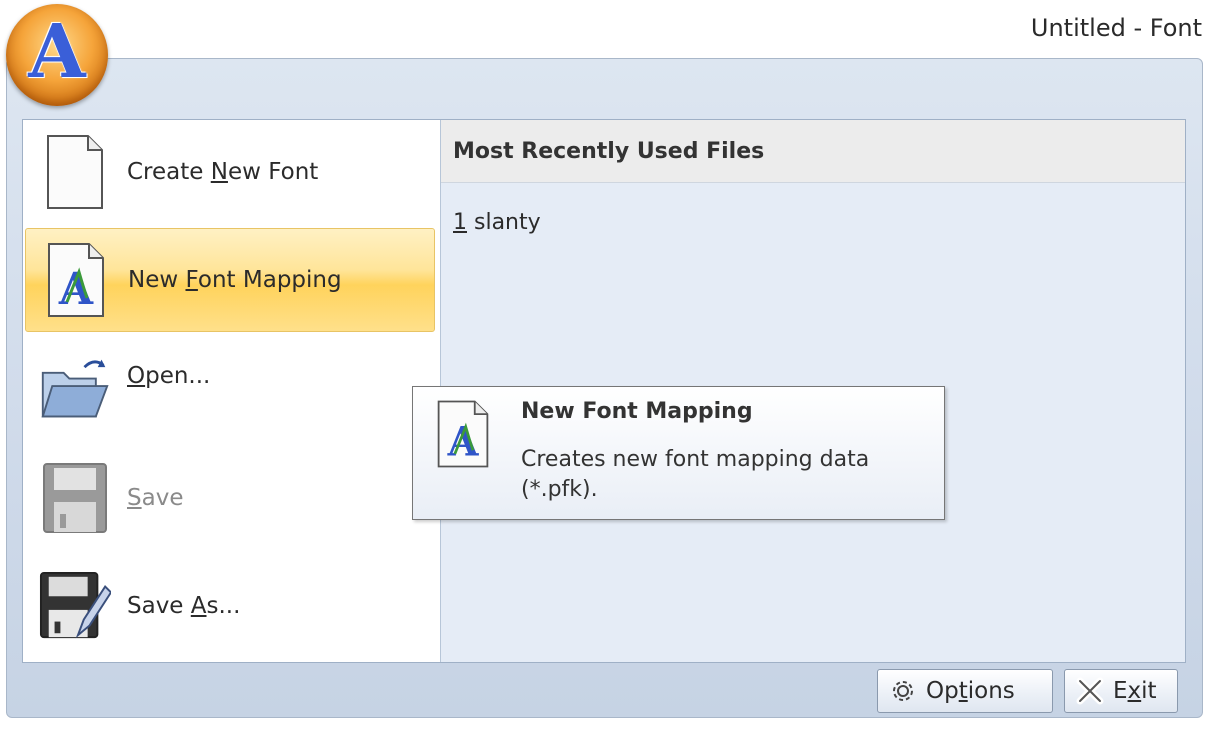 The width and height of the screenshot is (1212, 731). I want to click on app-menu-button: A, so click(57, 55).